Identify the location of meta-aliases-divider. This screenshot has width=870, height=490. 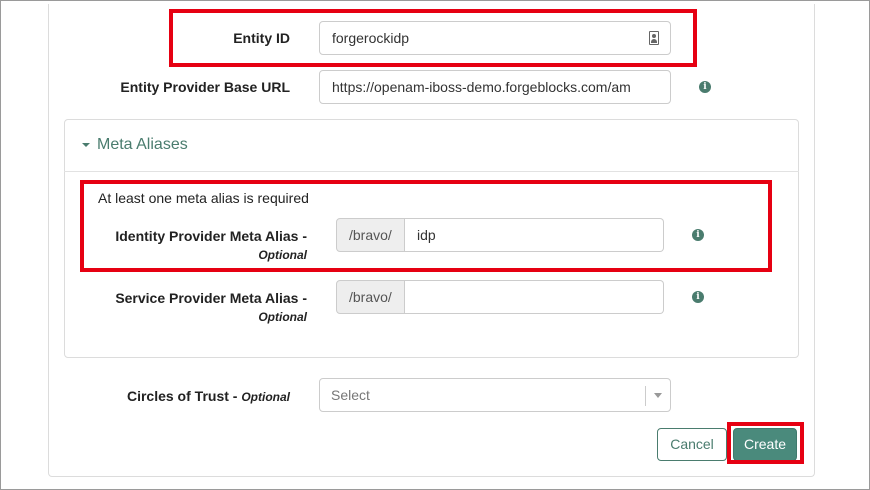
(431, 171).